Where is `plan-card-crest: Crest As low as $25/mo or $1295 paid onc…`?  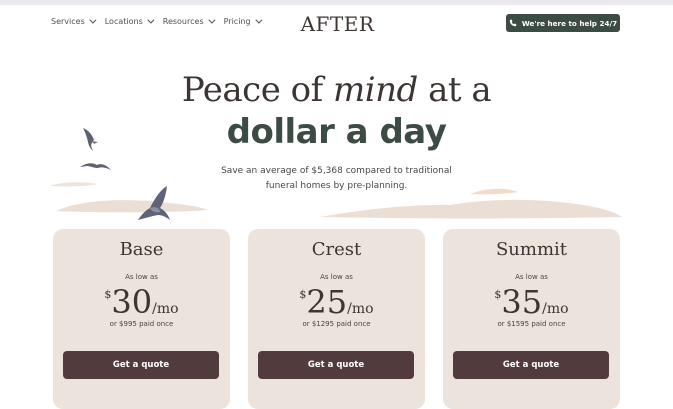 plan-card-crest: Crest As low as $25/mo or $1295 paid onc… is located at coordinates (336, 319).